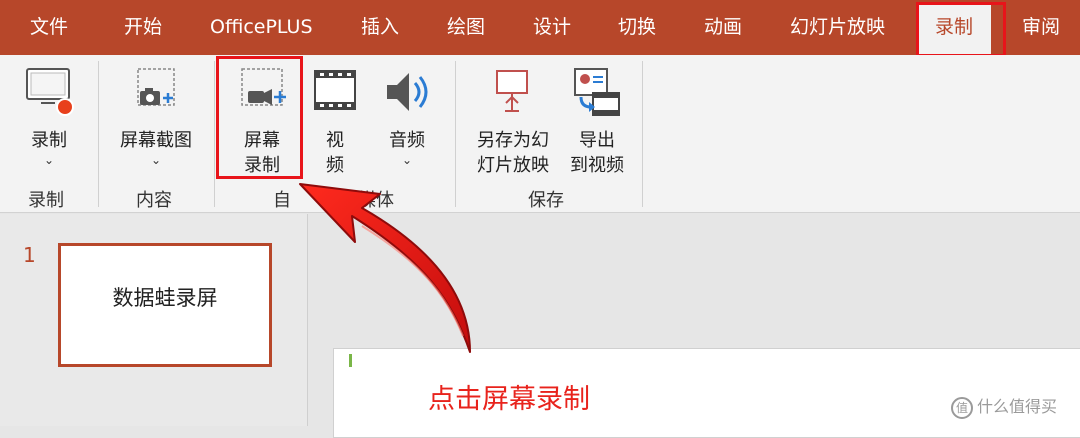 This screenshot has height=438, width=1080. I want to click on watermark: 值什么值得买, so click(1004, 406).